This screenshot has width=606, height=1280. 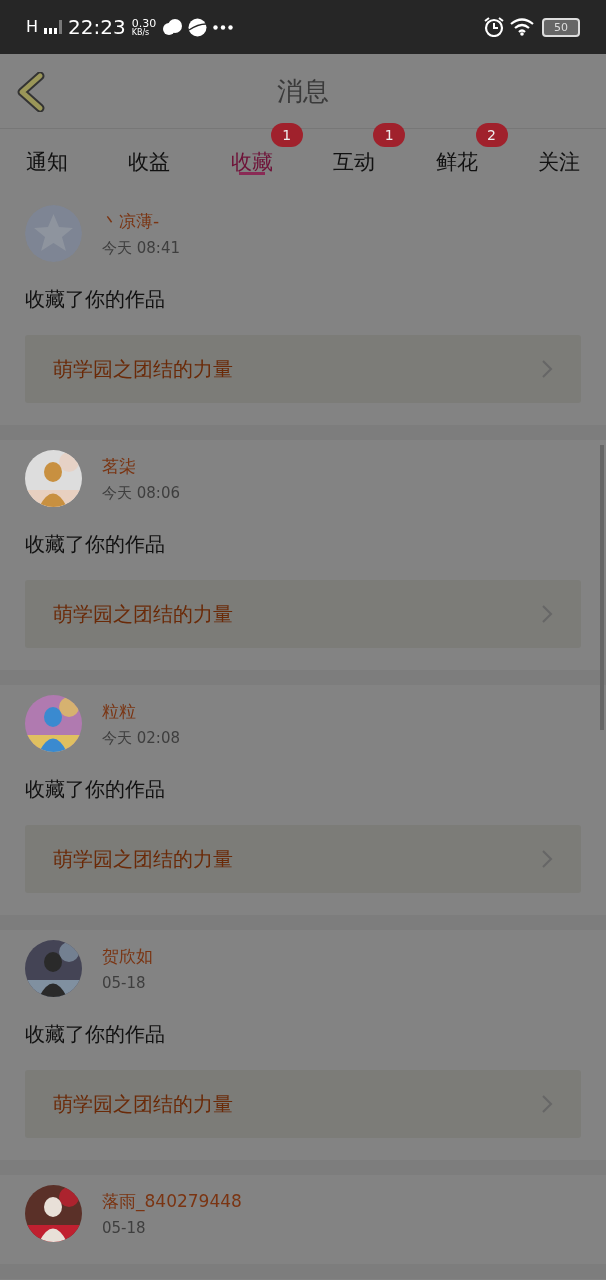 I want to click on user-name: 丶凉薄-, so click(x=131, y=221).